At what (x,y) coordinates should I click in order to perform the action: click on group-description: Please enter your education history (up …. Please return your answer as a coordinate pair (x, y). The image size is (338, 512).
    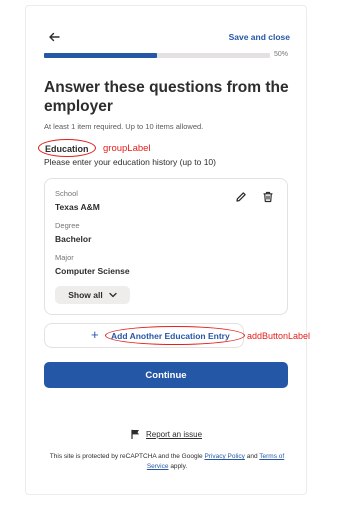
    Looking at the image, I should click on (130, 162).